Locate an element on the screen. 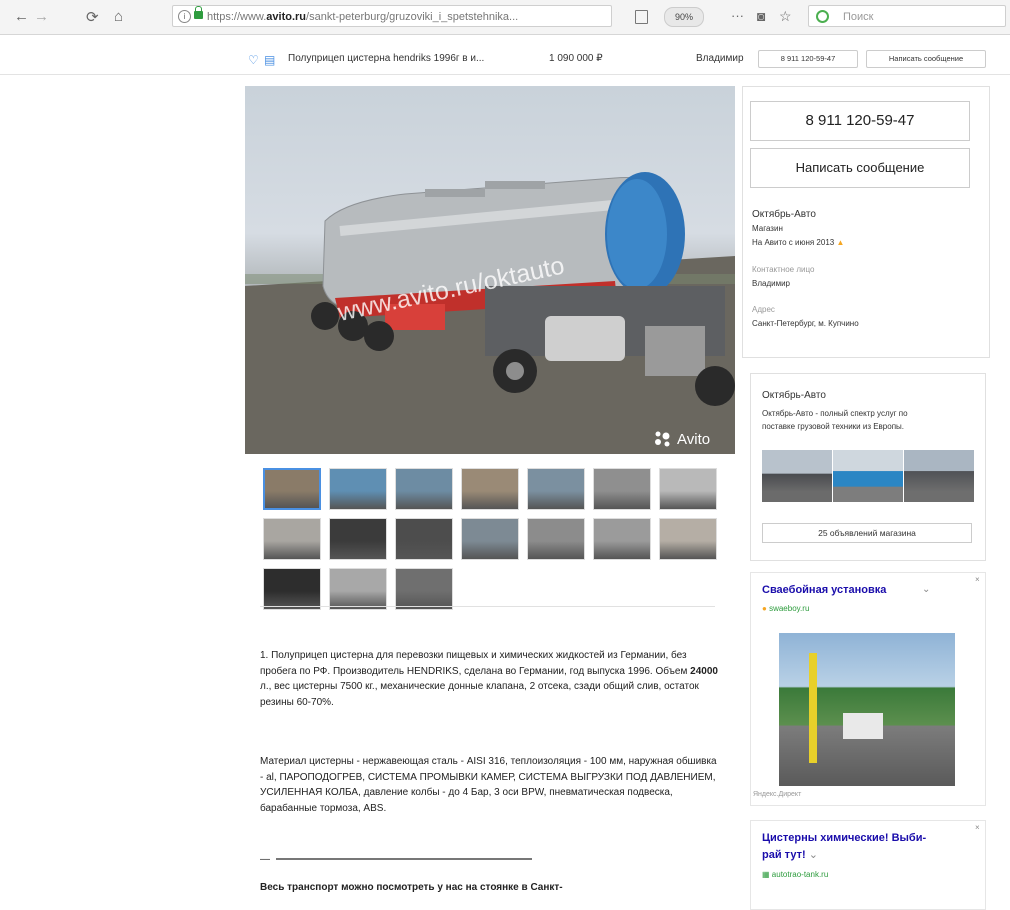 This screenshot has width=1010, height=910. ad1-domain: ● swaeboy.ru is located at coordinates (785, 608).